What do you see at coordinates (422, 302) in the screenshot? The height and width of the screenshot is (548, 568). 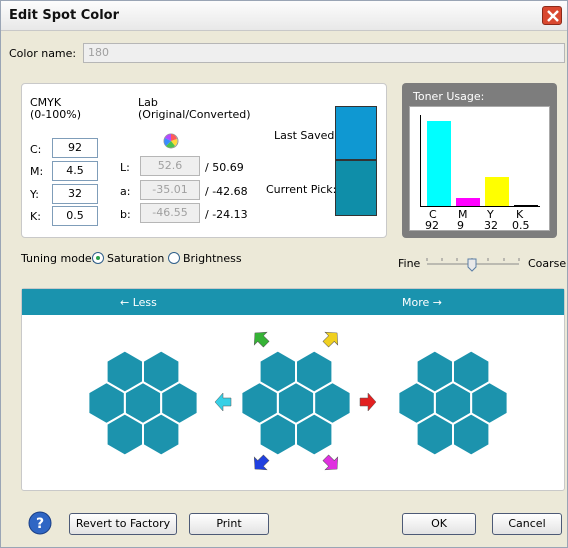 I see `more-label: More →` at bounding box center [422, 302].